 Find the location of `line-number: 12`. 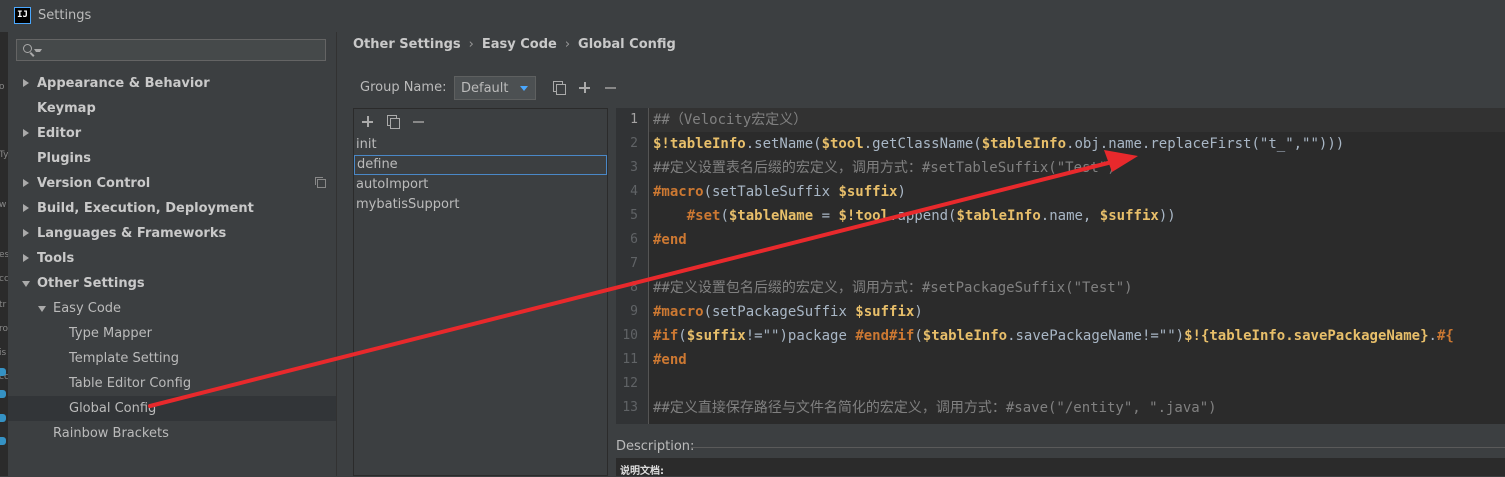

line-number: 12 is located at coordinates (630, 383).